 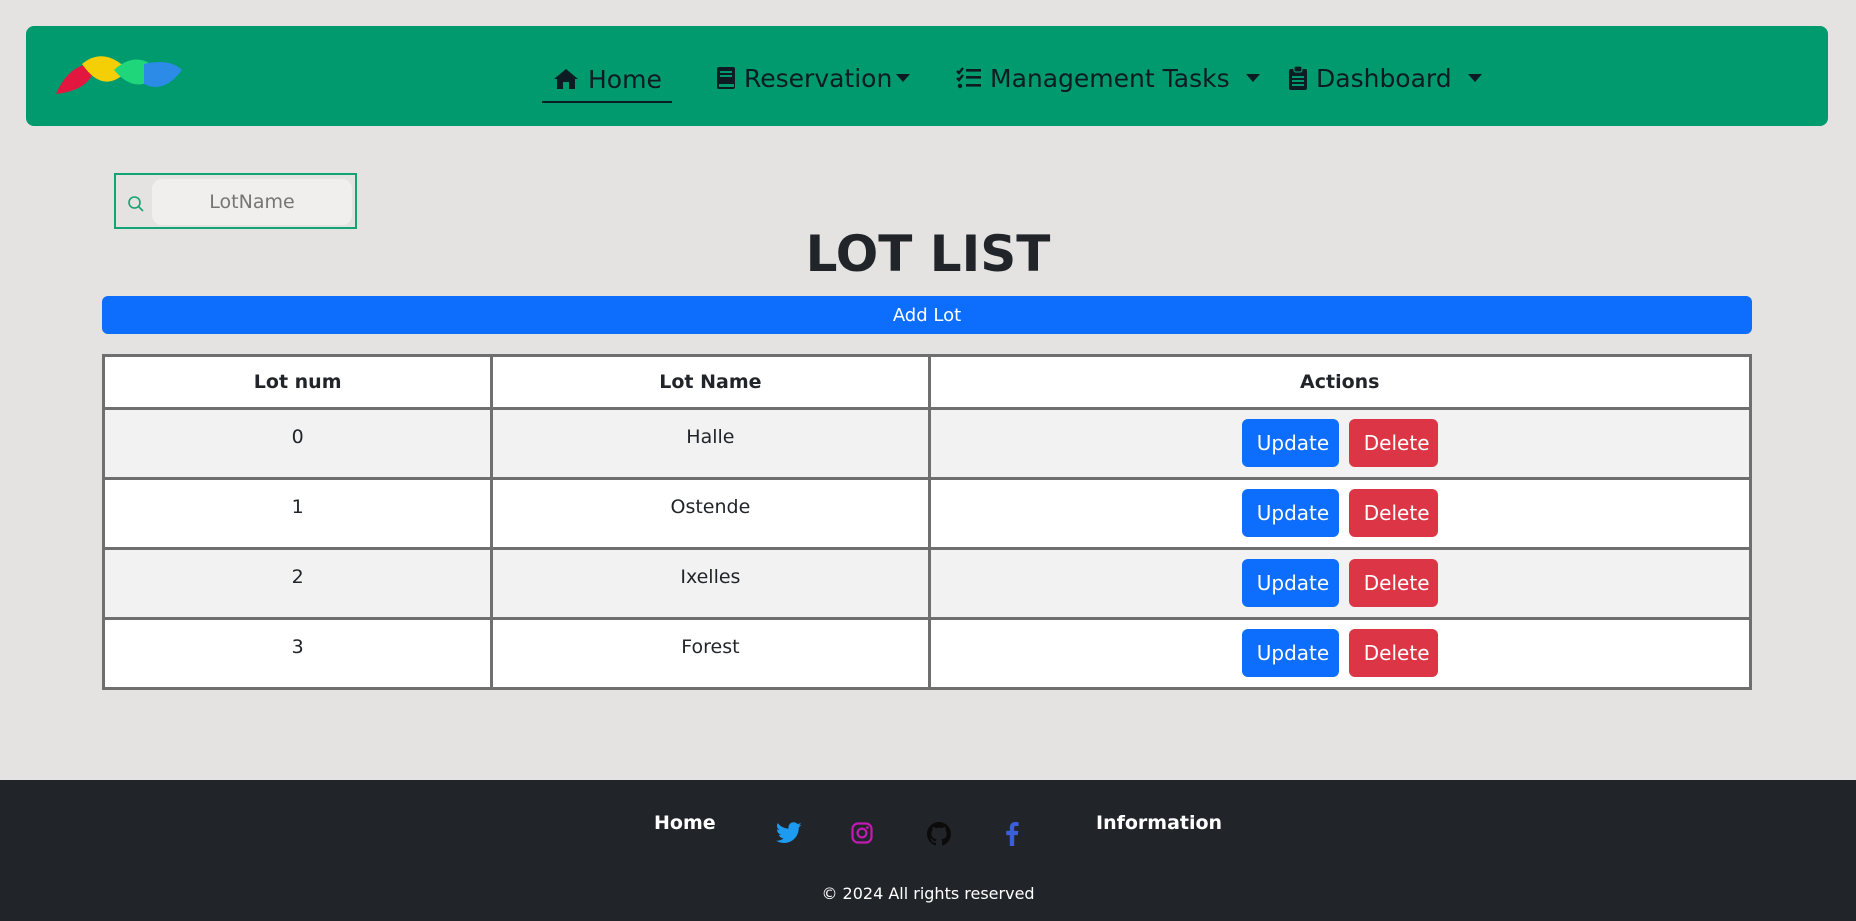 What do you see at coordinates (1340, 382) in the screenshot?
I see `column-header-actions: Actions` at bounding box center [1340, 382].